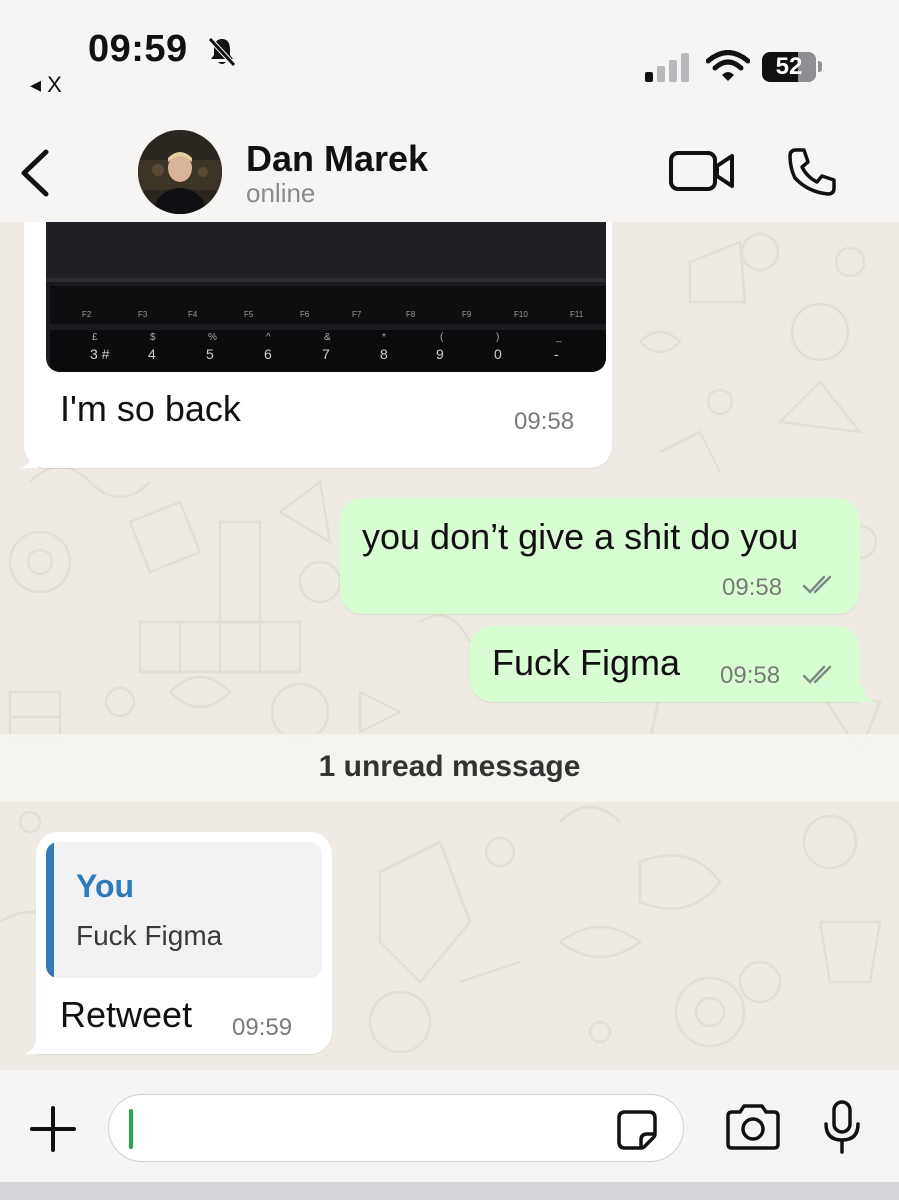 The width and height of the screenshot is (899, 1200). What do you see at coordinates (327, 337) in the screenshot?
I see `symbol-key: &` at bounding box center [327, 337].